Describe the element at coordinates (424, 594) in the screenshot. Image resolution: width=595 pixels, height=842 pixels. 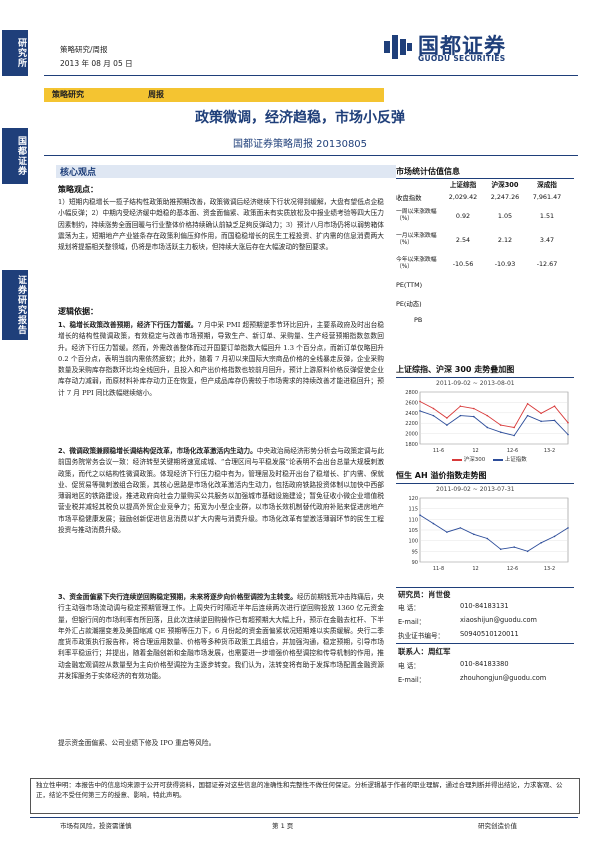
I see `analyst-name: 研究员：肖世俊` at that location.